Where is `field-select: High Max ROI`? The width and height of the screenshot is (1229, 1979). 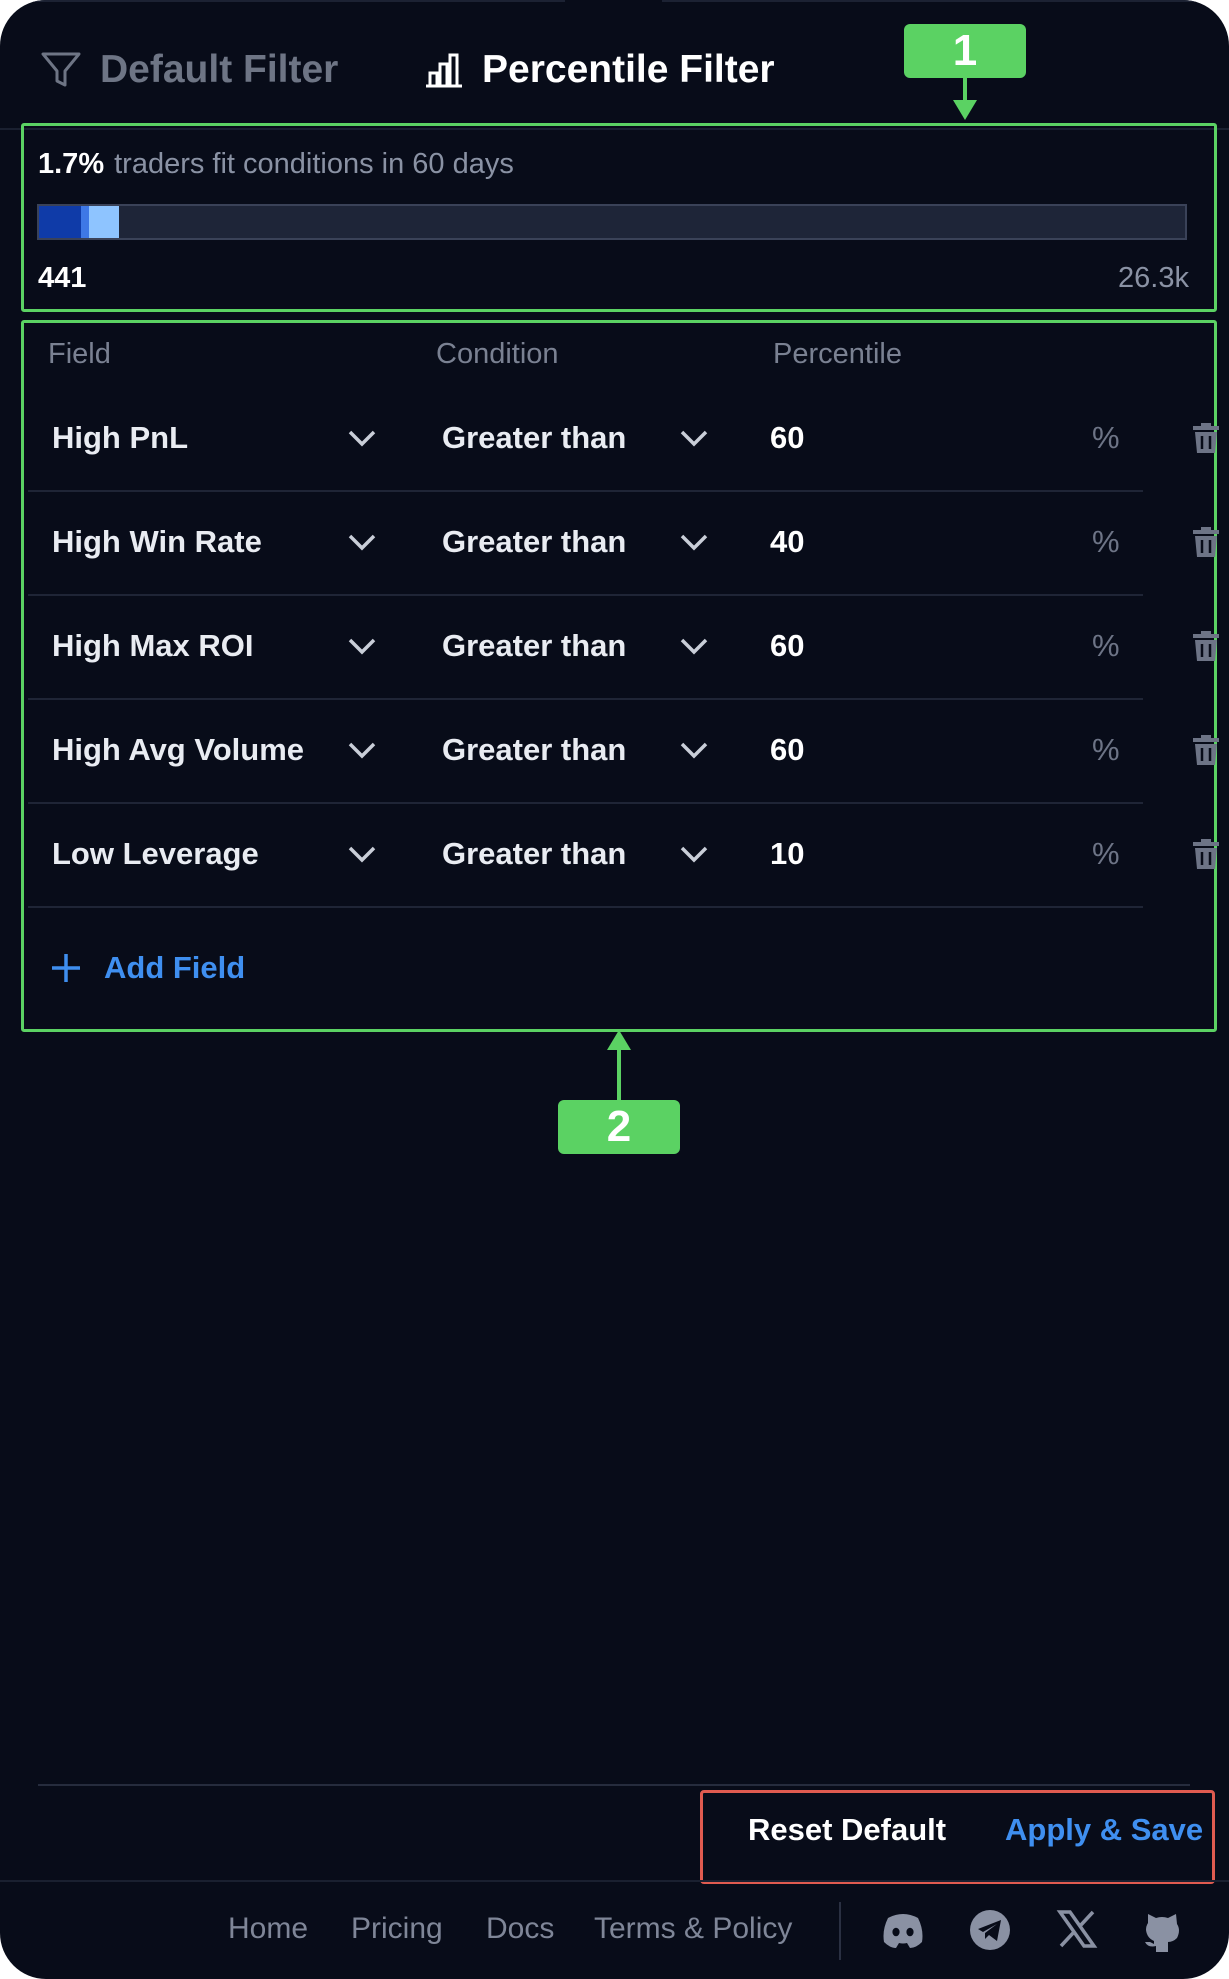
field-select: High Max ROI is located at coordinates (153, 646).